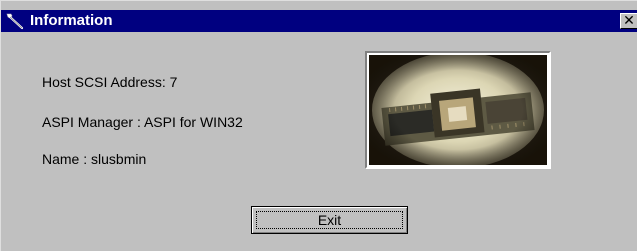 The width and height of the screenshot is (637, 251). I want to click on close-button: ✕, so click(628, 21).